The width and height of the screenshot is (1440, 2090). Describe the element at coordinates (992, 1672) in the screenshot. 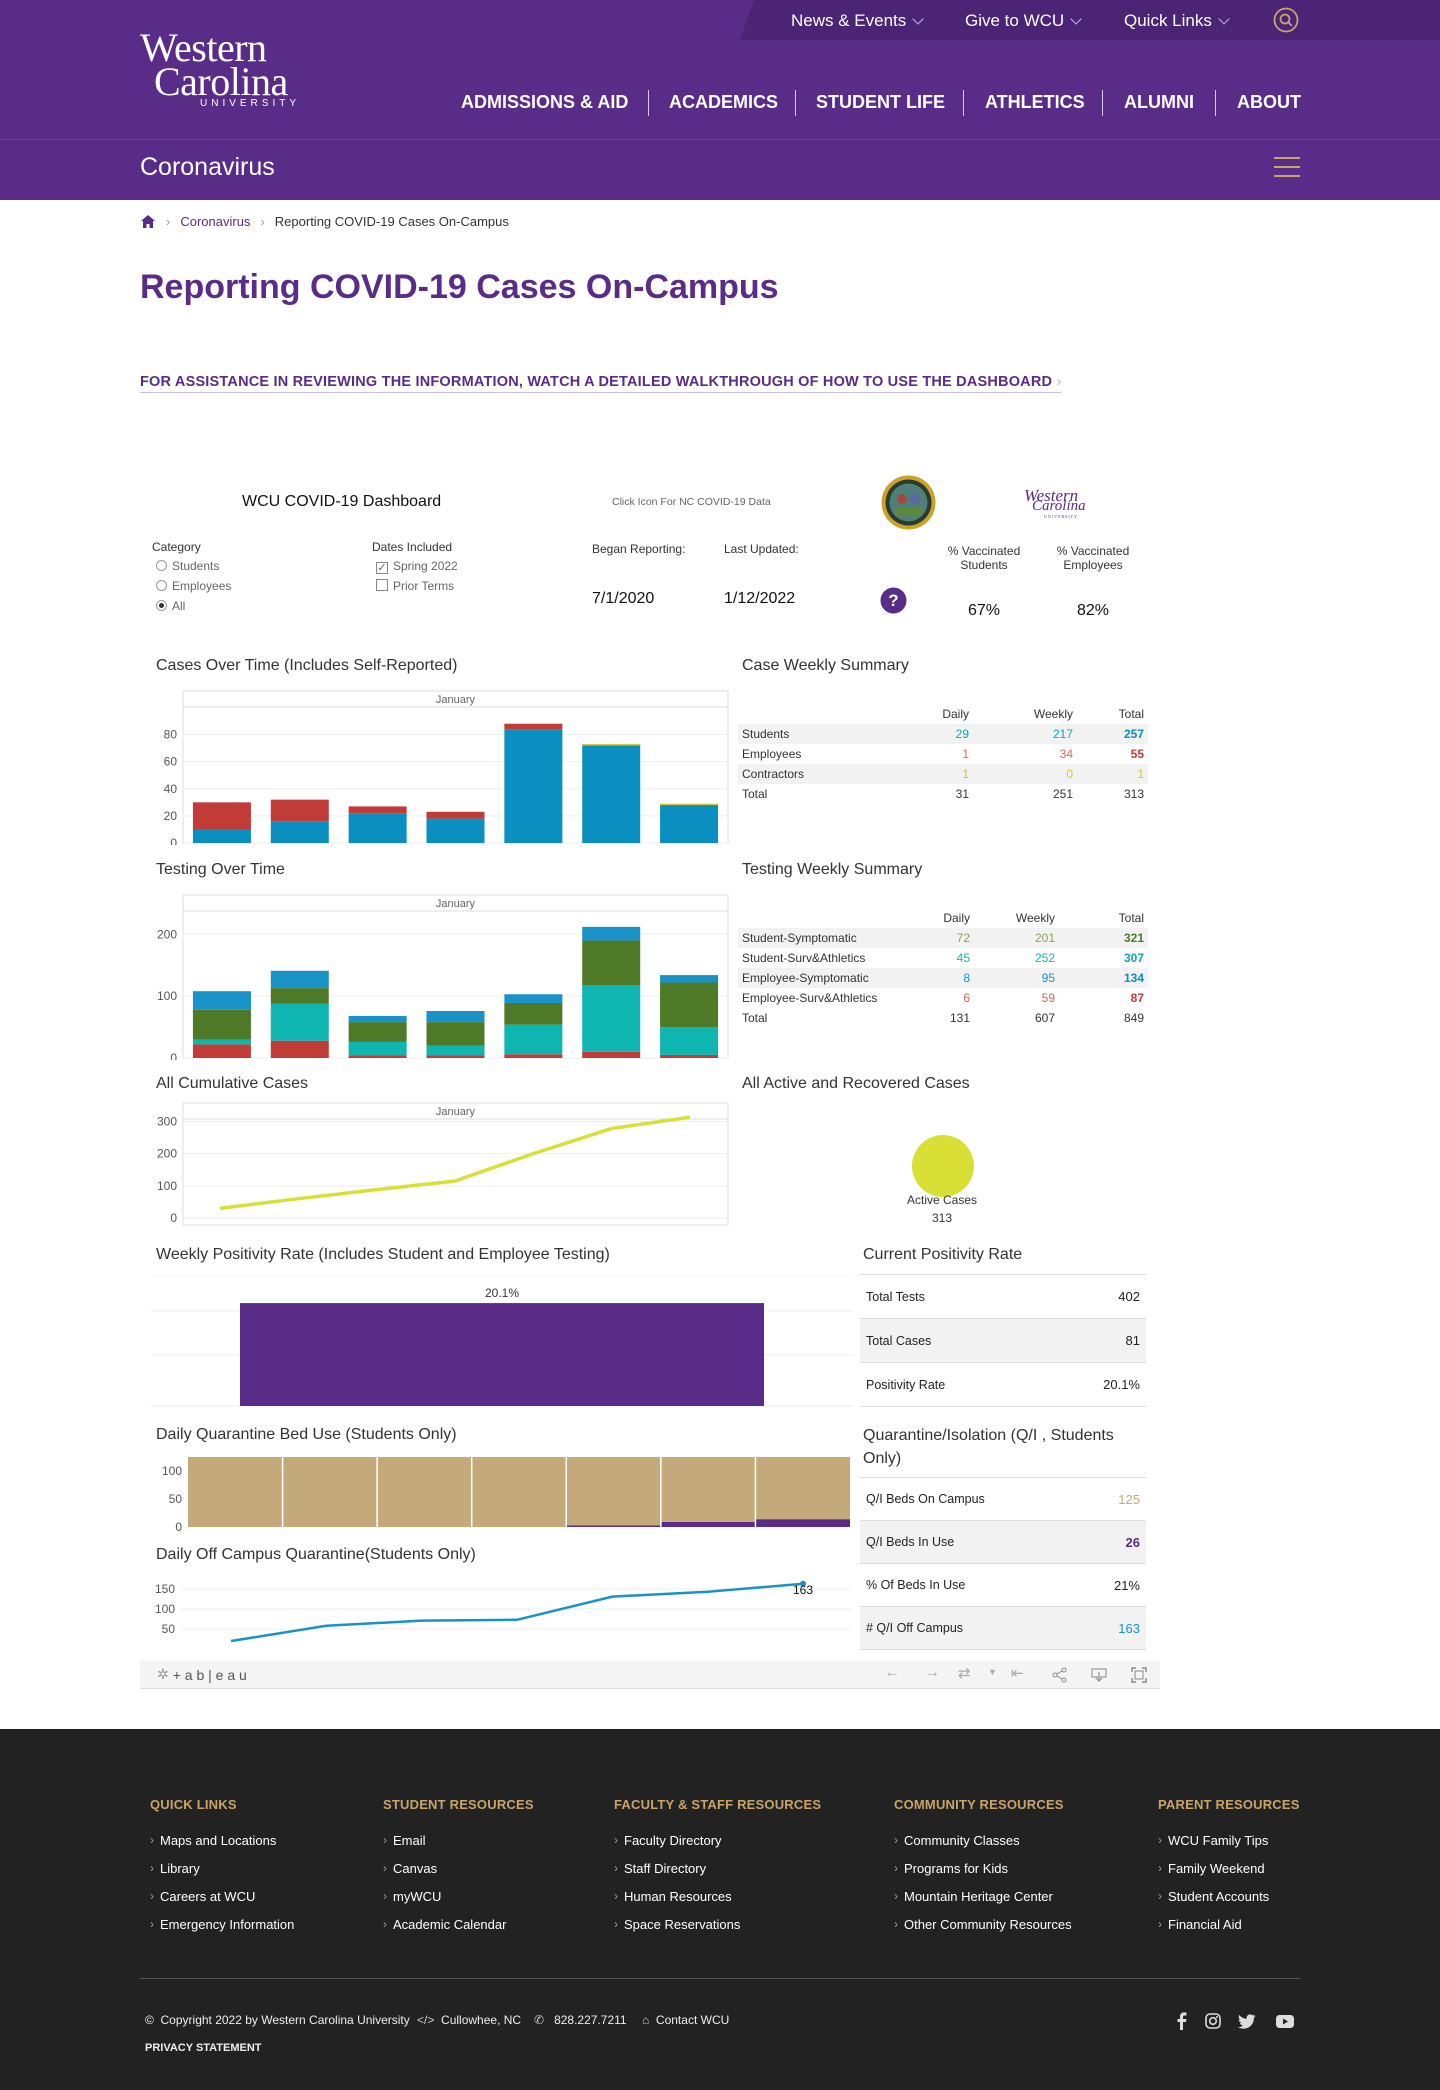

I see `dropdown-icon: ▼` at that location.